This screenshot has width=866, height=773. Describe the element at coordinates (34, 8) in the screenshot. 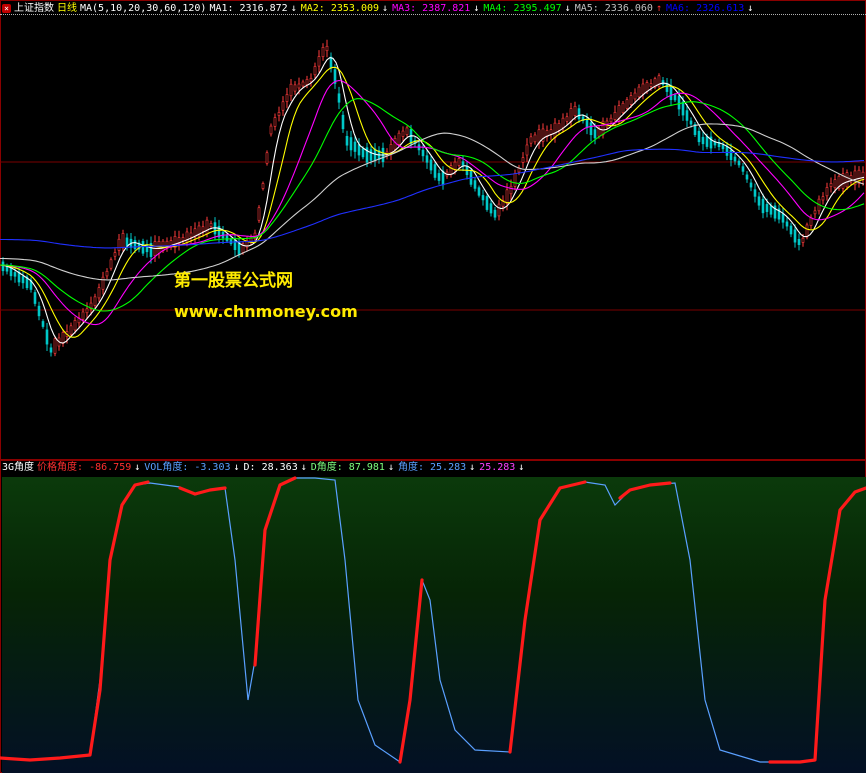

I see `index-name: 上证指数` at that location.